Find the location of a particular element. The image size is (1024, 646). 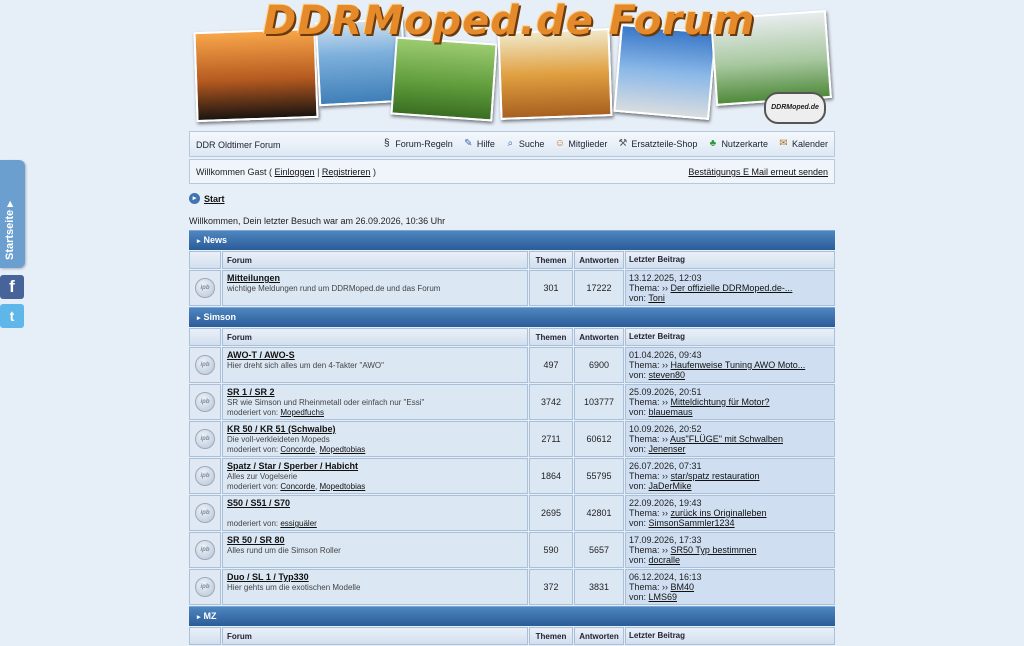

category-title: MZ is located at coordinates (210, 616).